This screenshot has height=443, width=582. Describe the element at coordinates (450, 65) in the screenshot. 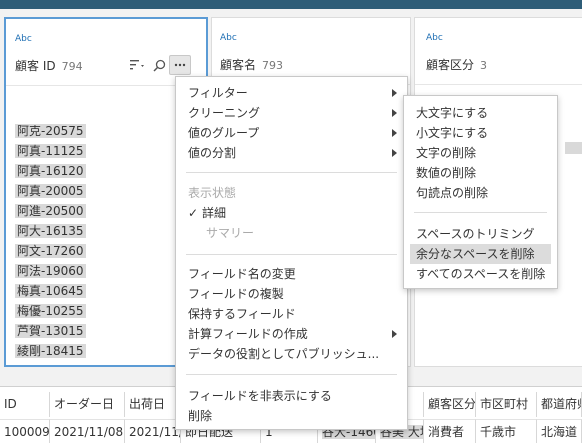

I see `card-title-text: 顧客区分` at that location.